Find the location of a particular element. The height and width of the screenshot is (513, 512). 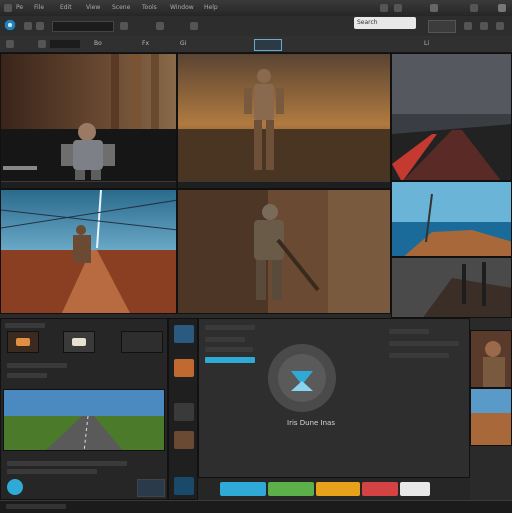

play-icon is located at coordinates (28, 26).